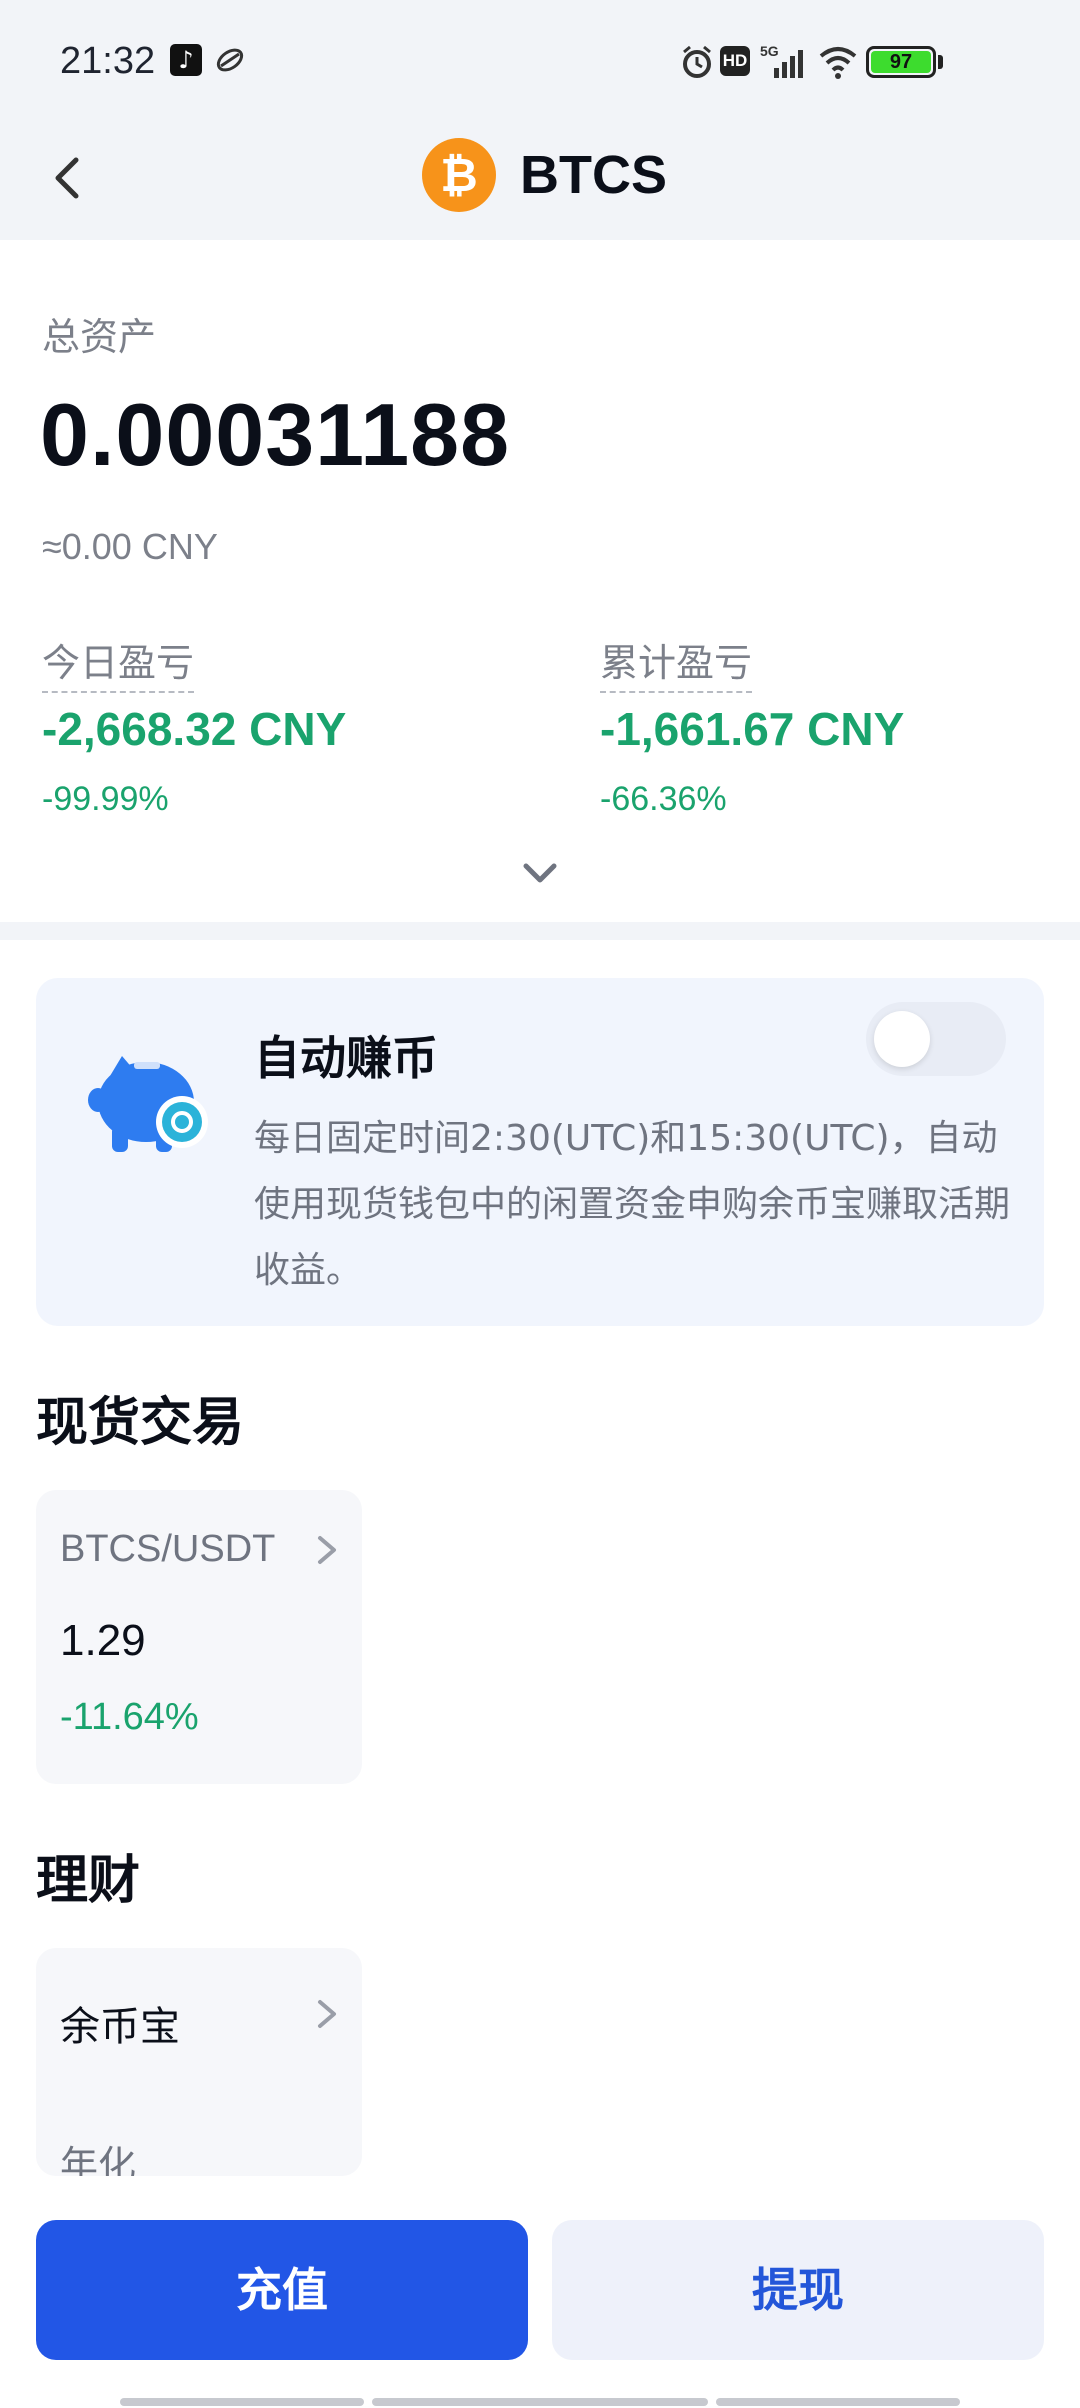  Describe the element at coordinates (282, 2290) in the screenshot. I see `deposit-button: 充值` at that location.